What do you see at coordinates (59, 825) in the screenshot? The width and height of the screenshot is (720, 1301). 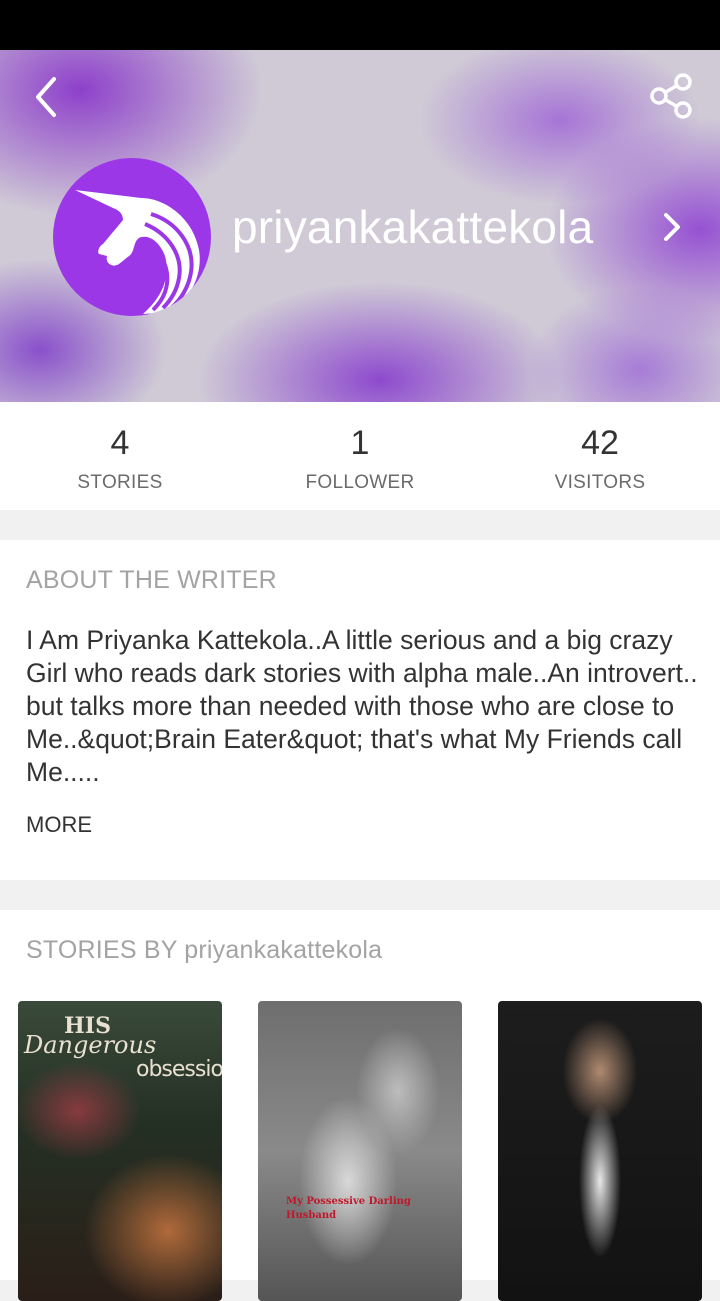 I see `more-button: MORE` at bounding box center [59, 825].